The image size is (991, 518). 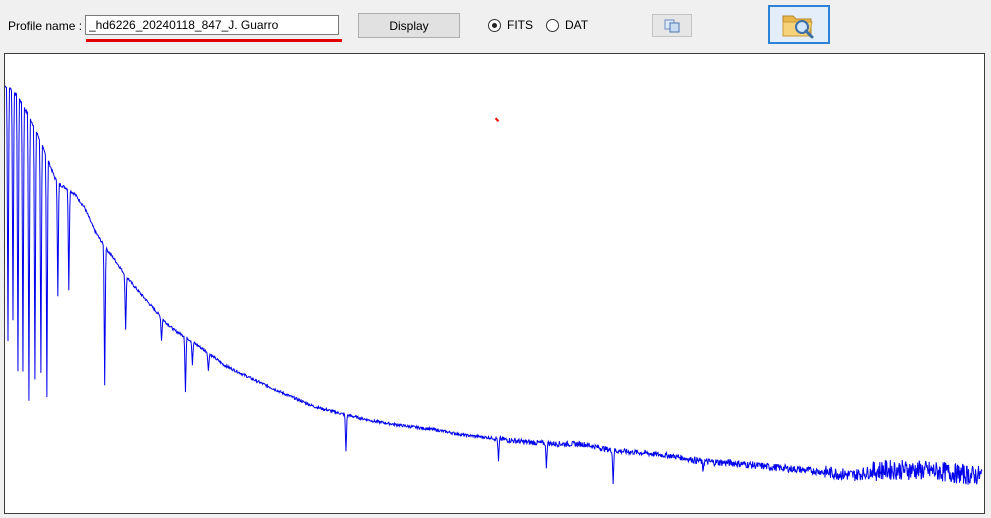 I want to click on format-radio-fits: FITS, so click(x=510, y=25).